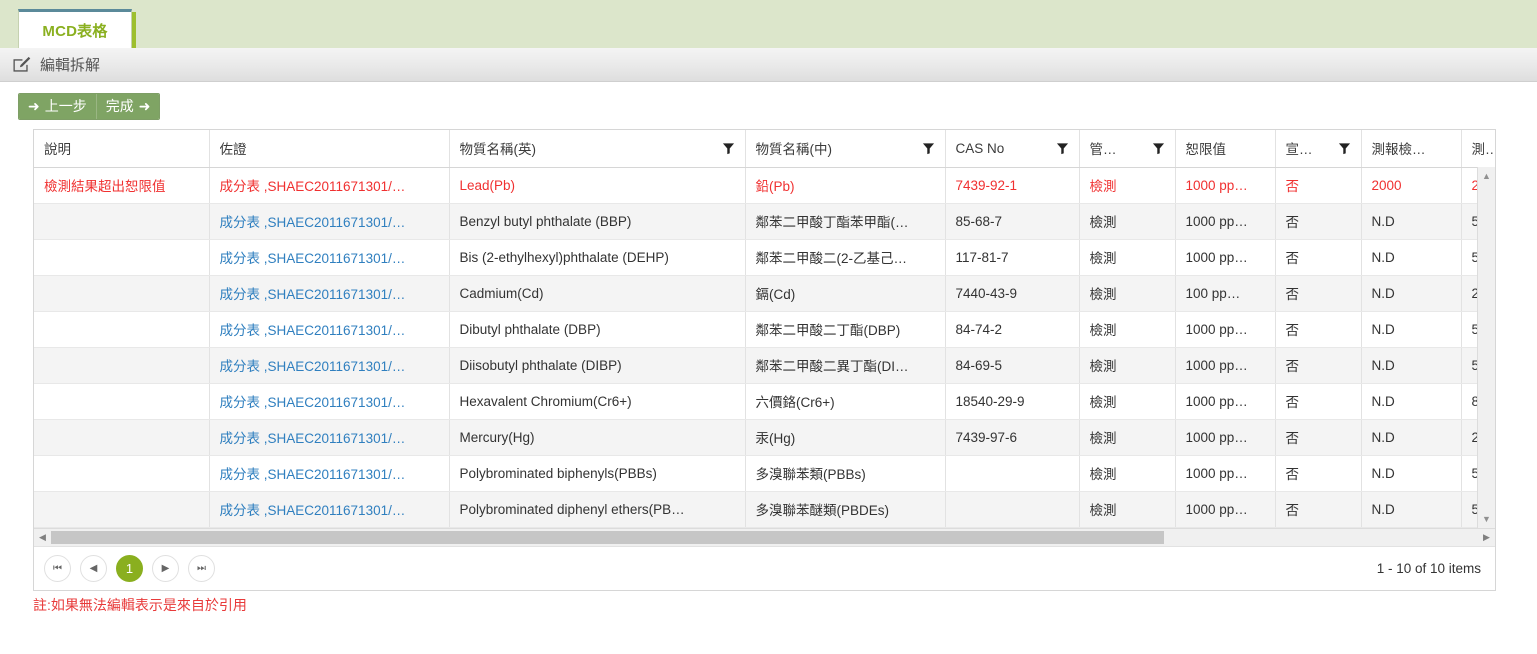  I want to click on scroll-up-icon: ▲, so click(1486, 175).